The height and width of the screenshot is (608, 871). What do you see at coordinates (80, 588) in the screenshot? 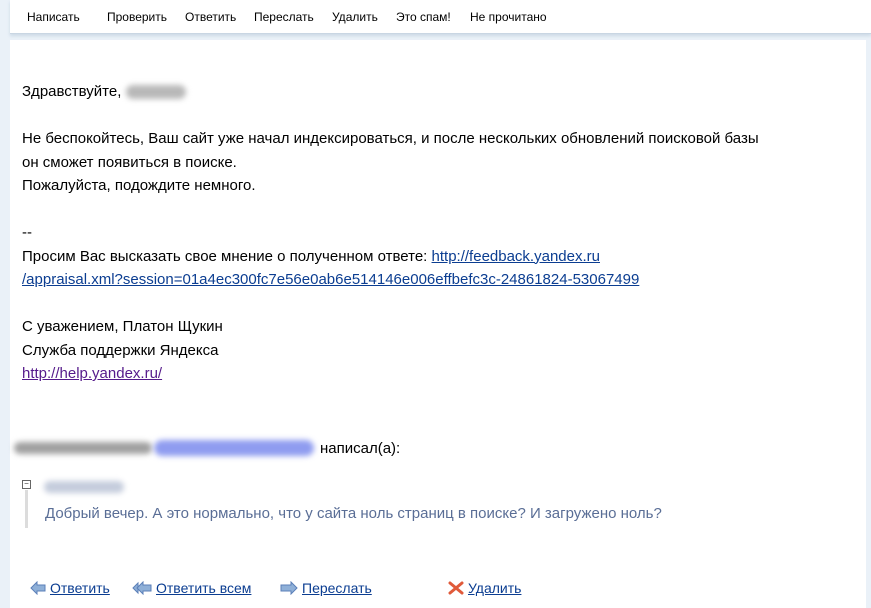
I see `reply-action-label: Ответить` at bounding box center [80, 588].